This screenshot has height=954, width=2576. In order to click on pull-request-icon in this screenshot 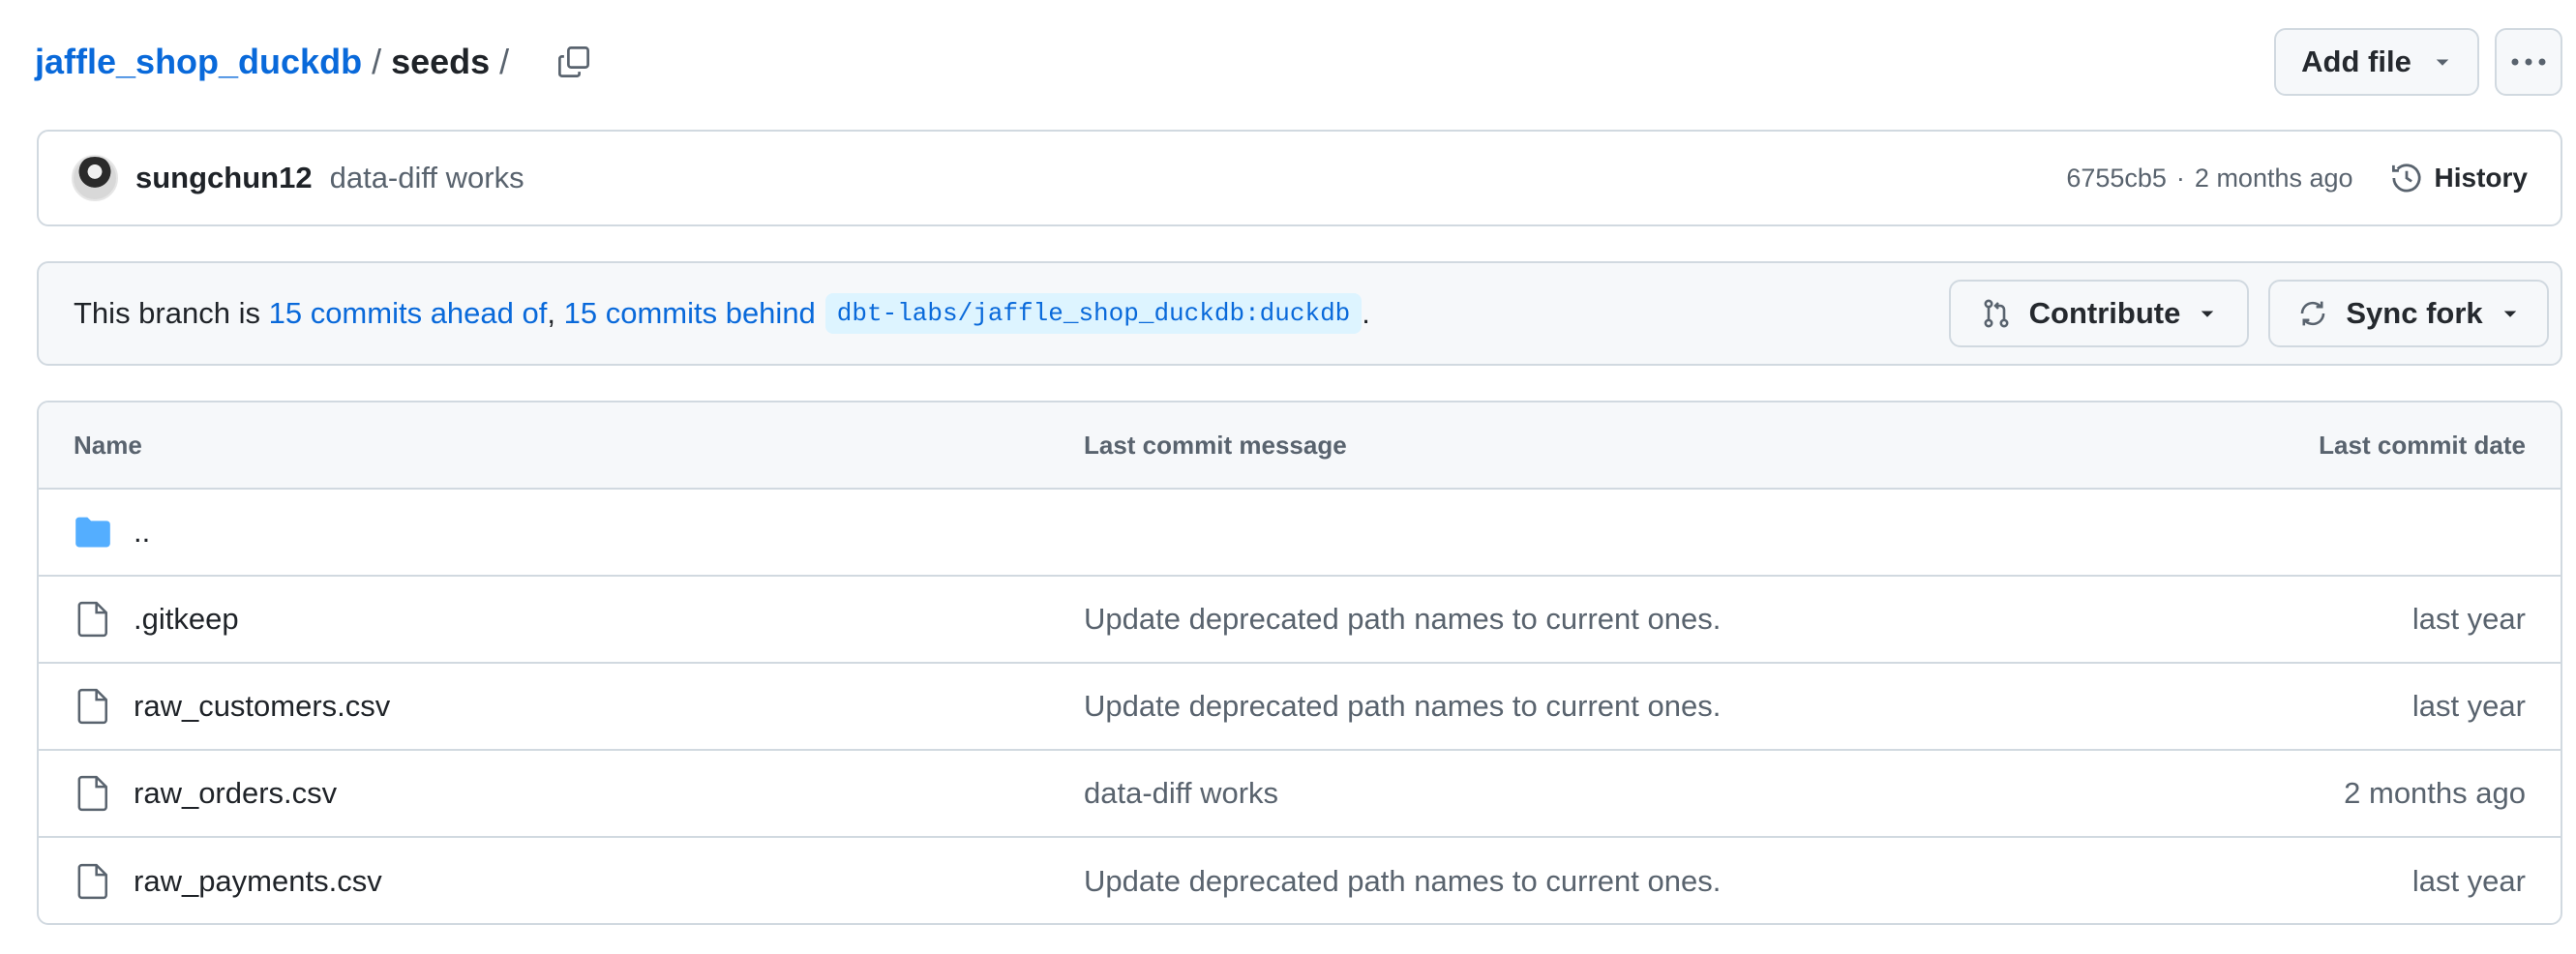, I will do `click(1996, 313)`.